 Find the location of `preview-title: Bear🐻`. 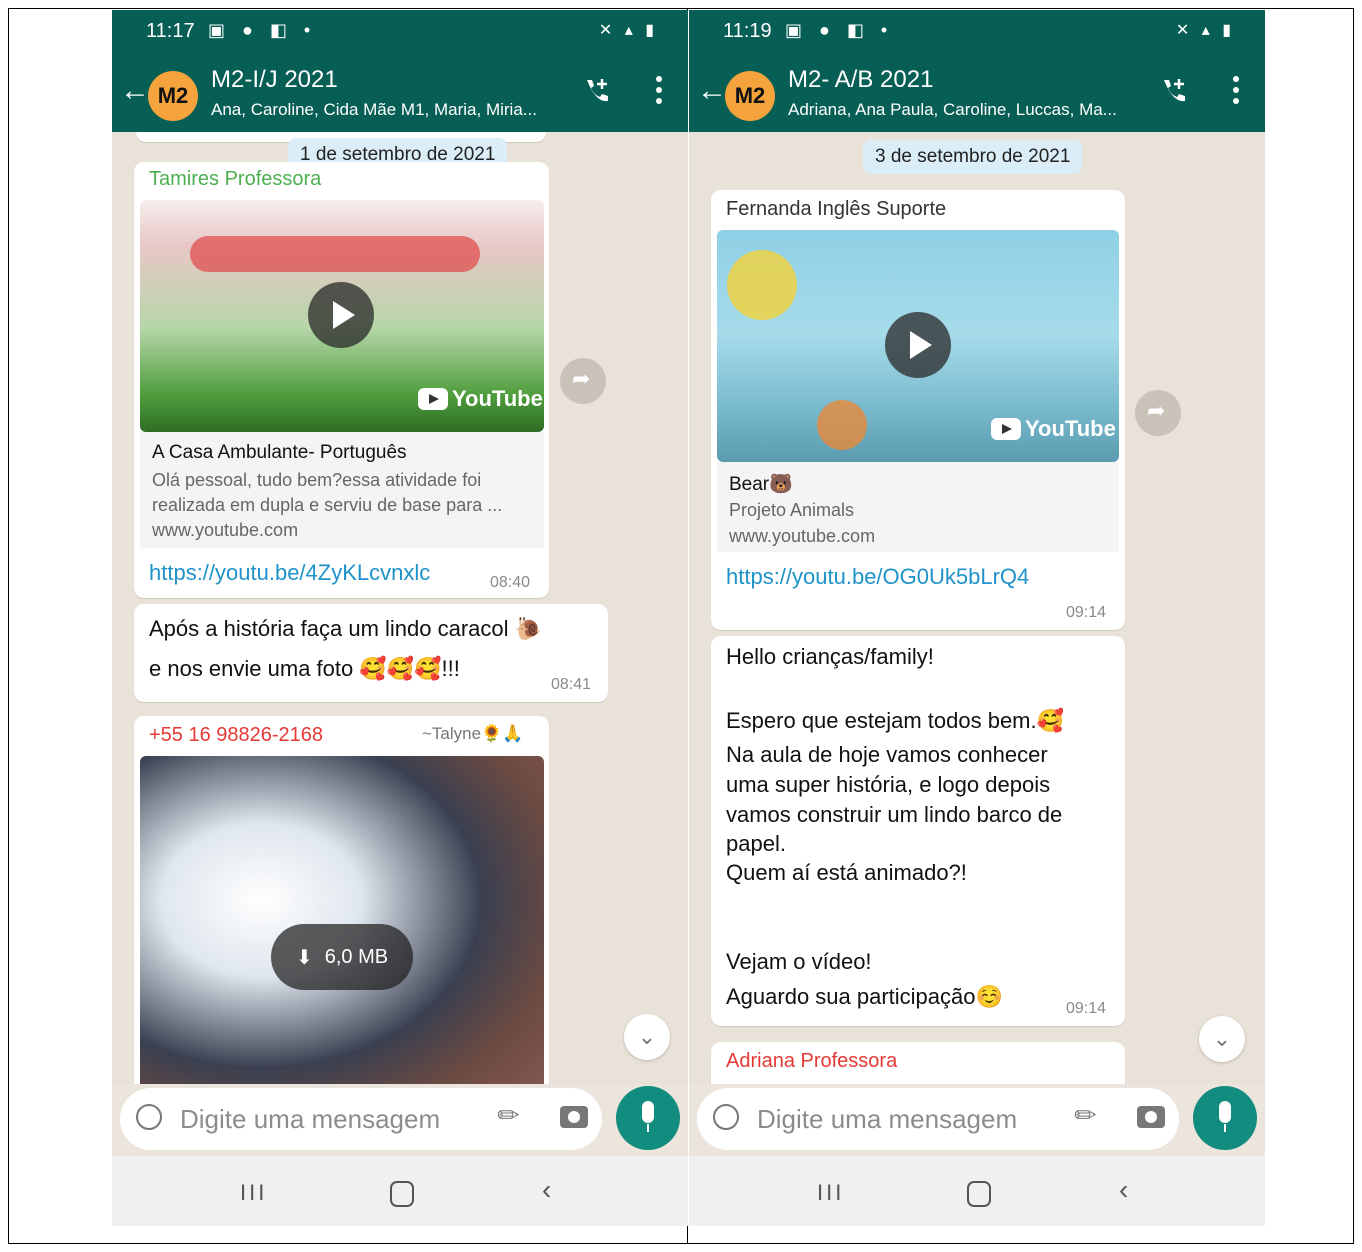

preview-title: Bear🐻 is located at coordinates (761, 484).